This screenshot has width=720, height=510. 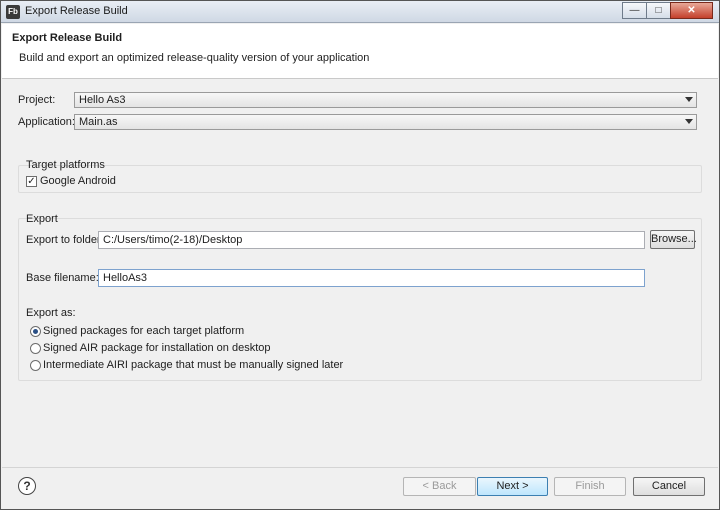 I want to click on maximize-button: □, so click(x=658, y=10).